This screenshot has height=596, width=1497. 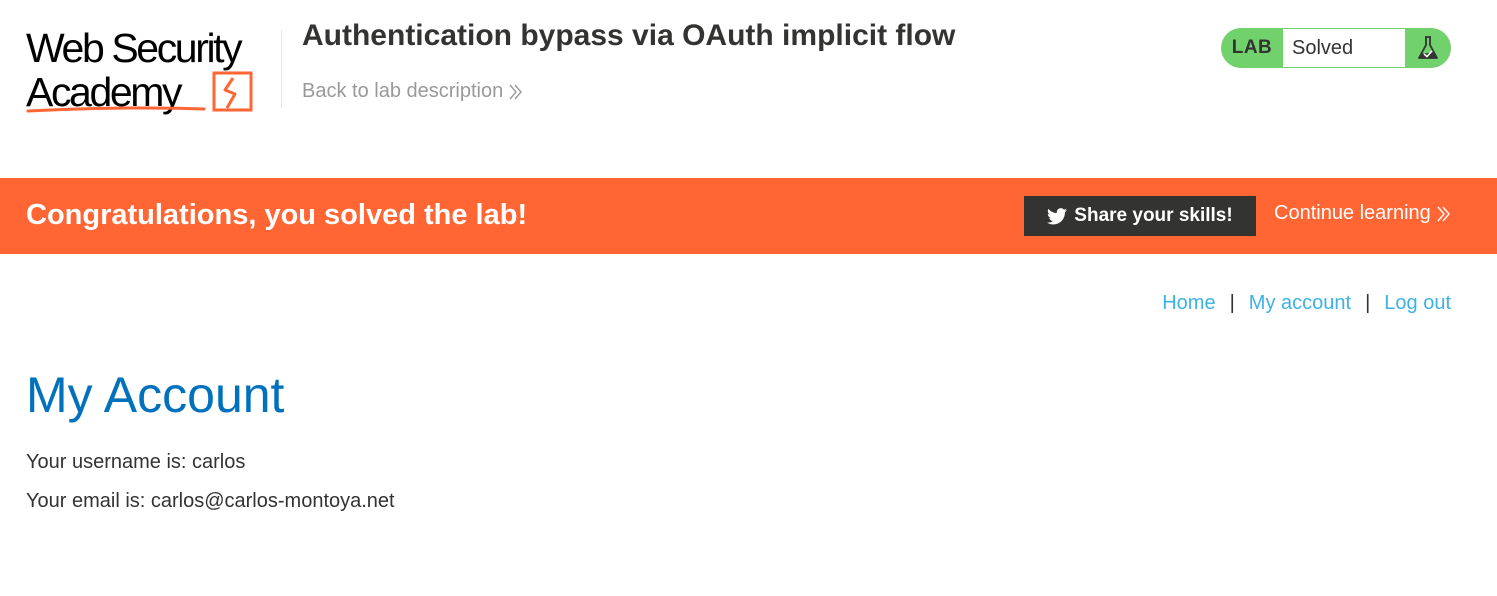 I want to click on continue-learning-label: Continue learning, so click(x=1352, y=213).